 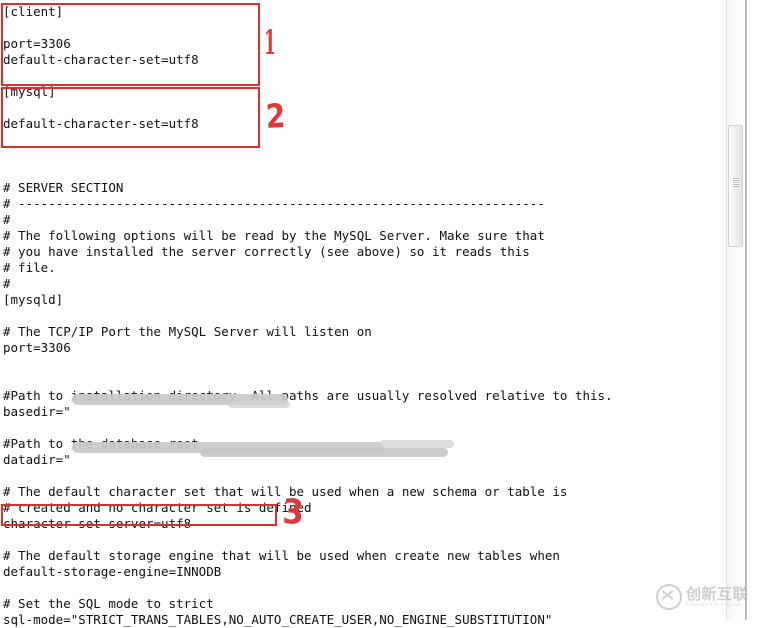 I want to click on datadir-value-redaction-tail, so click(x=417, y=444).